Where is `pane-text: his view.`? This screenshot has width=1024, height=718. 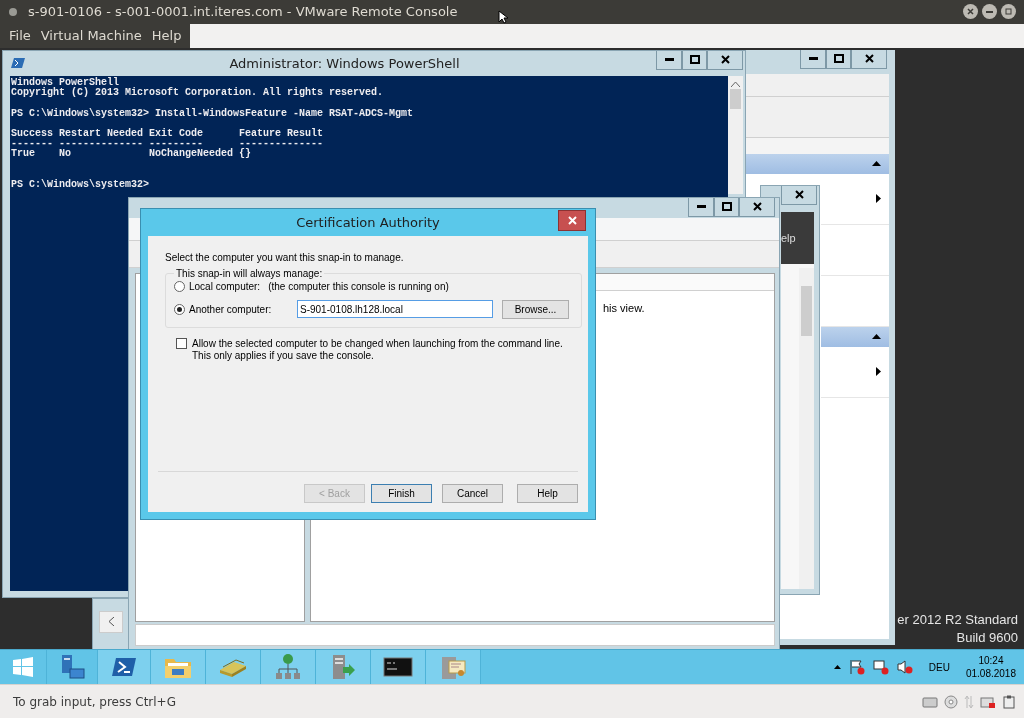
pane-text: his view. is located at coordinates (624, 307).